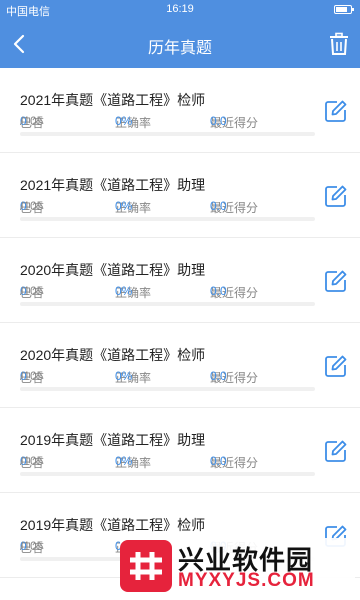 Image resolution: width=360 pixels, height=600 pixels. What do you see at coordinates (179, 48) in the screenshot?
I see `page-title: 历年真题` at bounding box center [179, 48].